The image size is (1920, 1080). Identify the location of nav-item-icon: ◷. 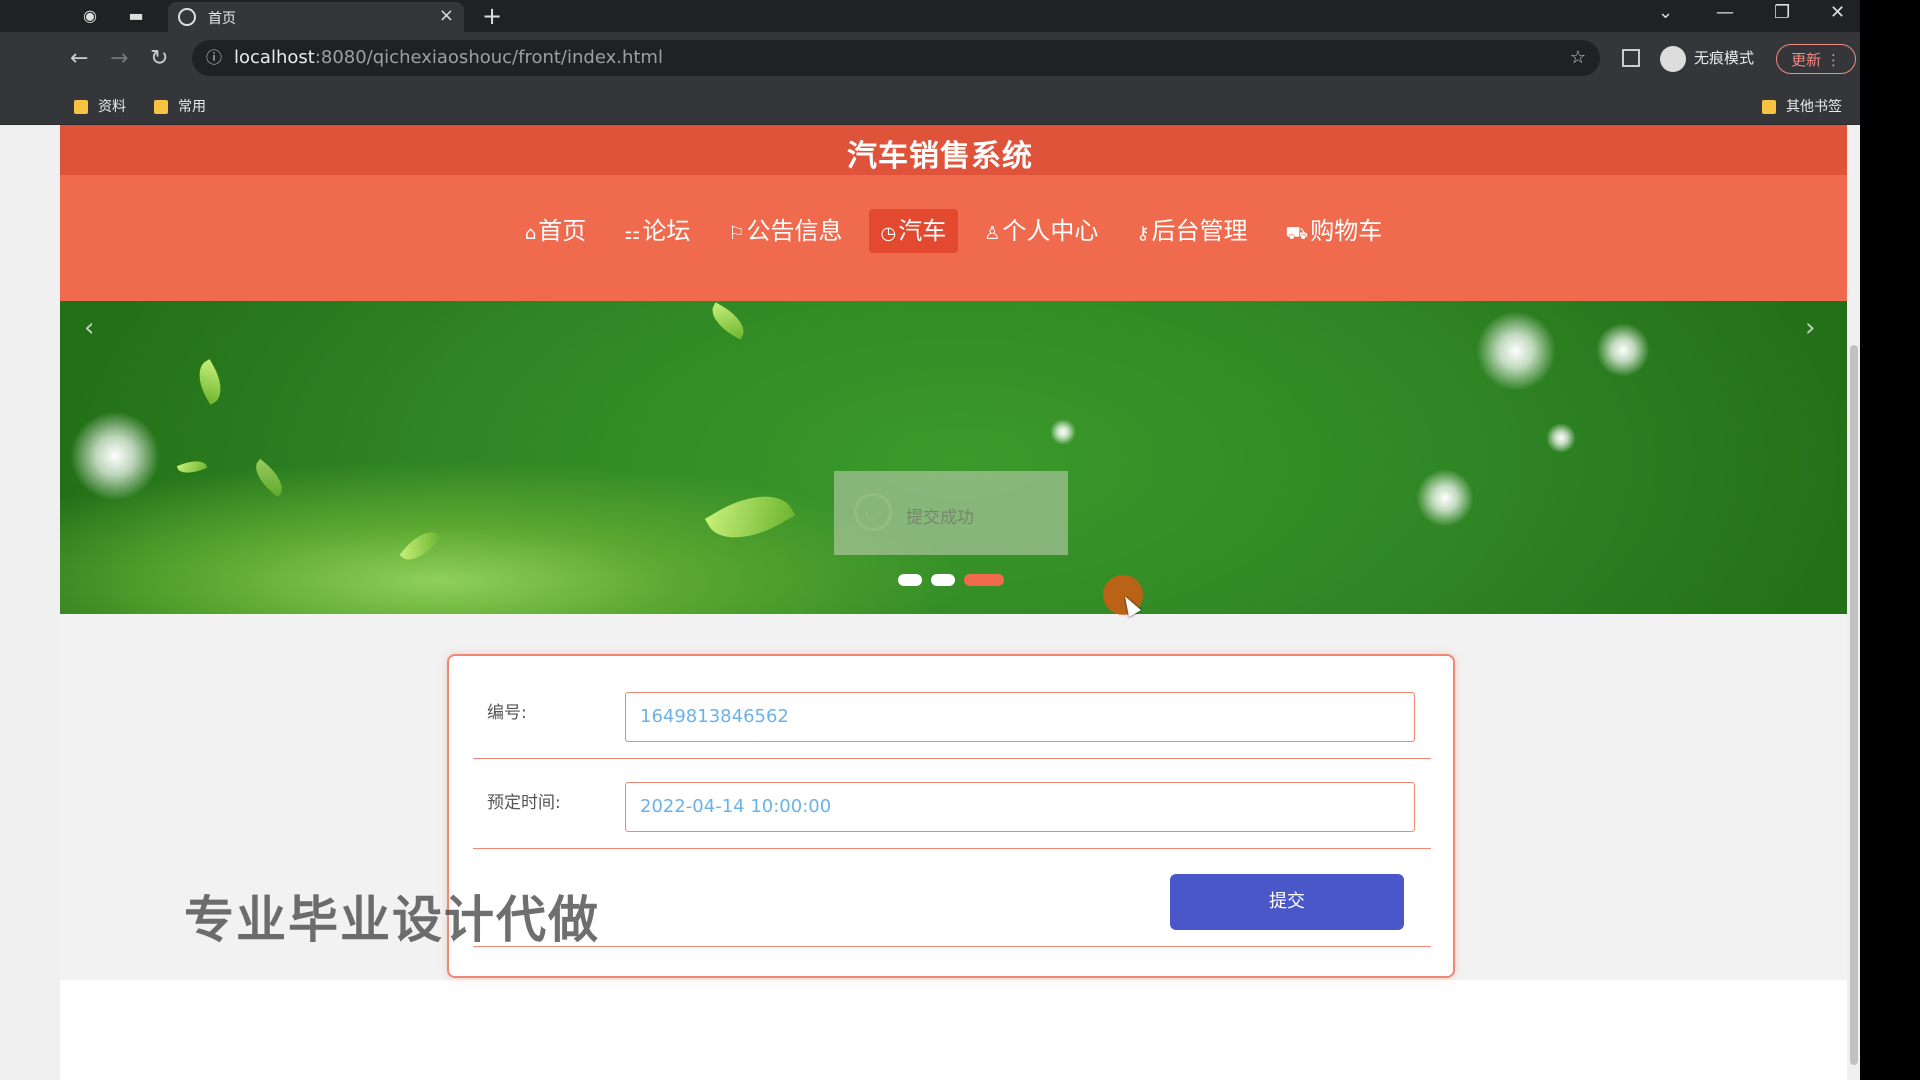
(888, 233).